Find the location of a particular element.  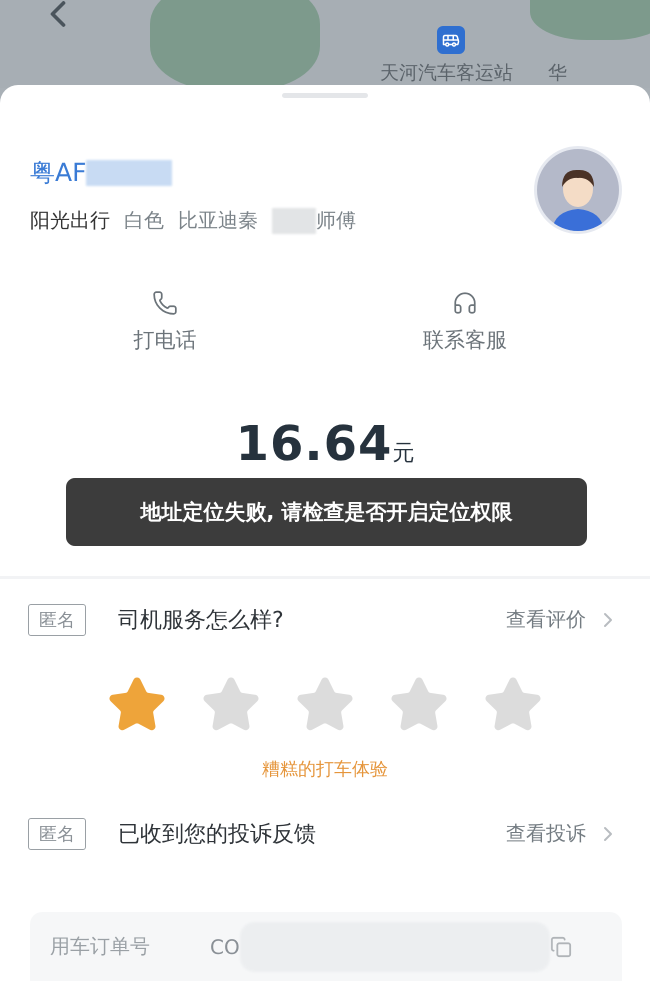

driver-title: 师傅 is located at coordinates (336, 220).